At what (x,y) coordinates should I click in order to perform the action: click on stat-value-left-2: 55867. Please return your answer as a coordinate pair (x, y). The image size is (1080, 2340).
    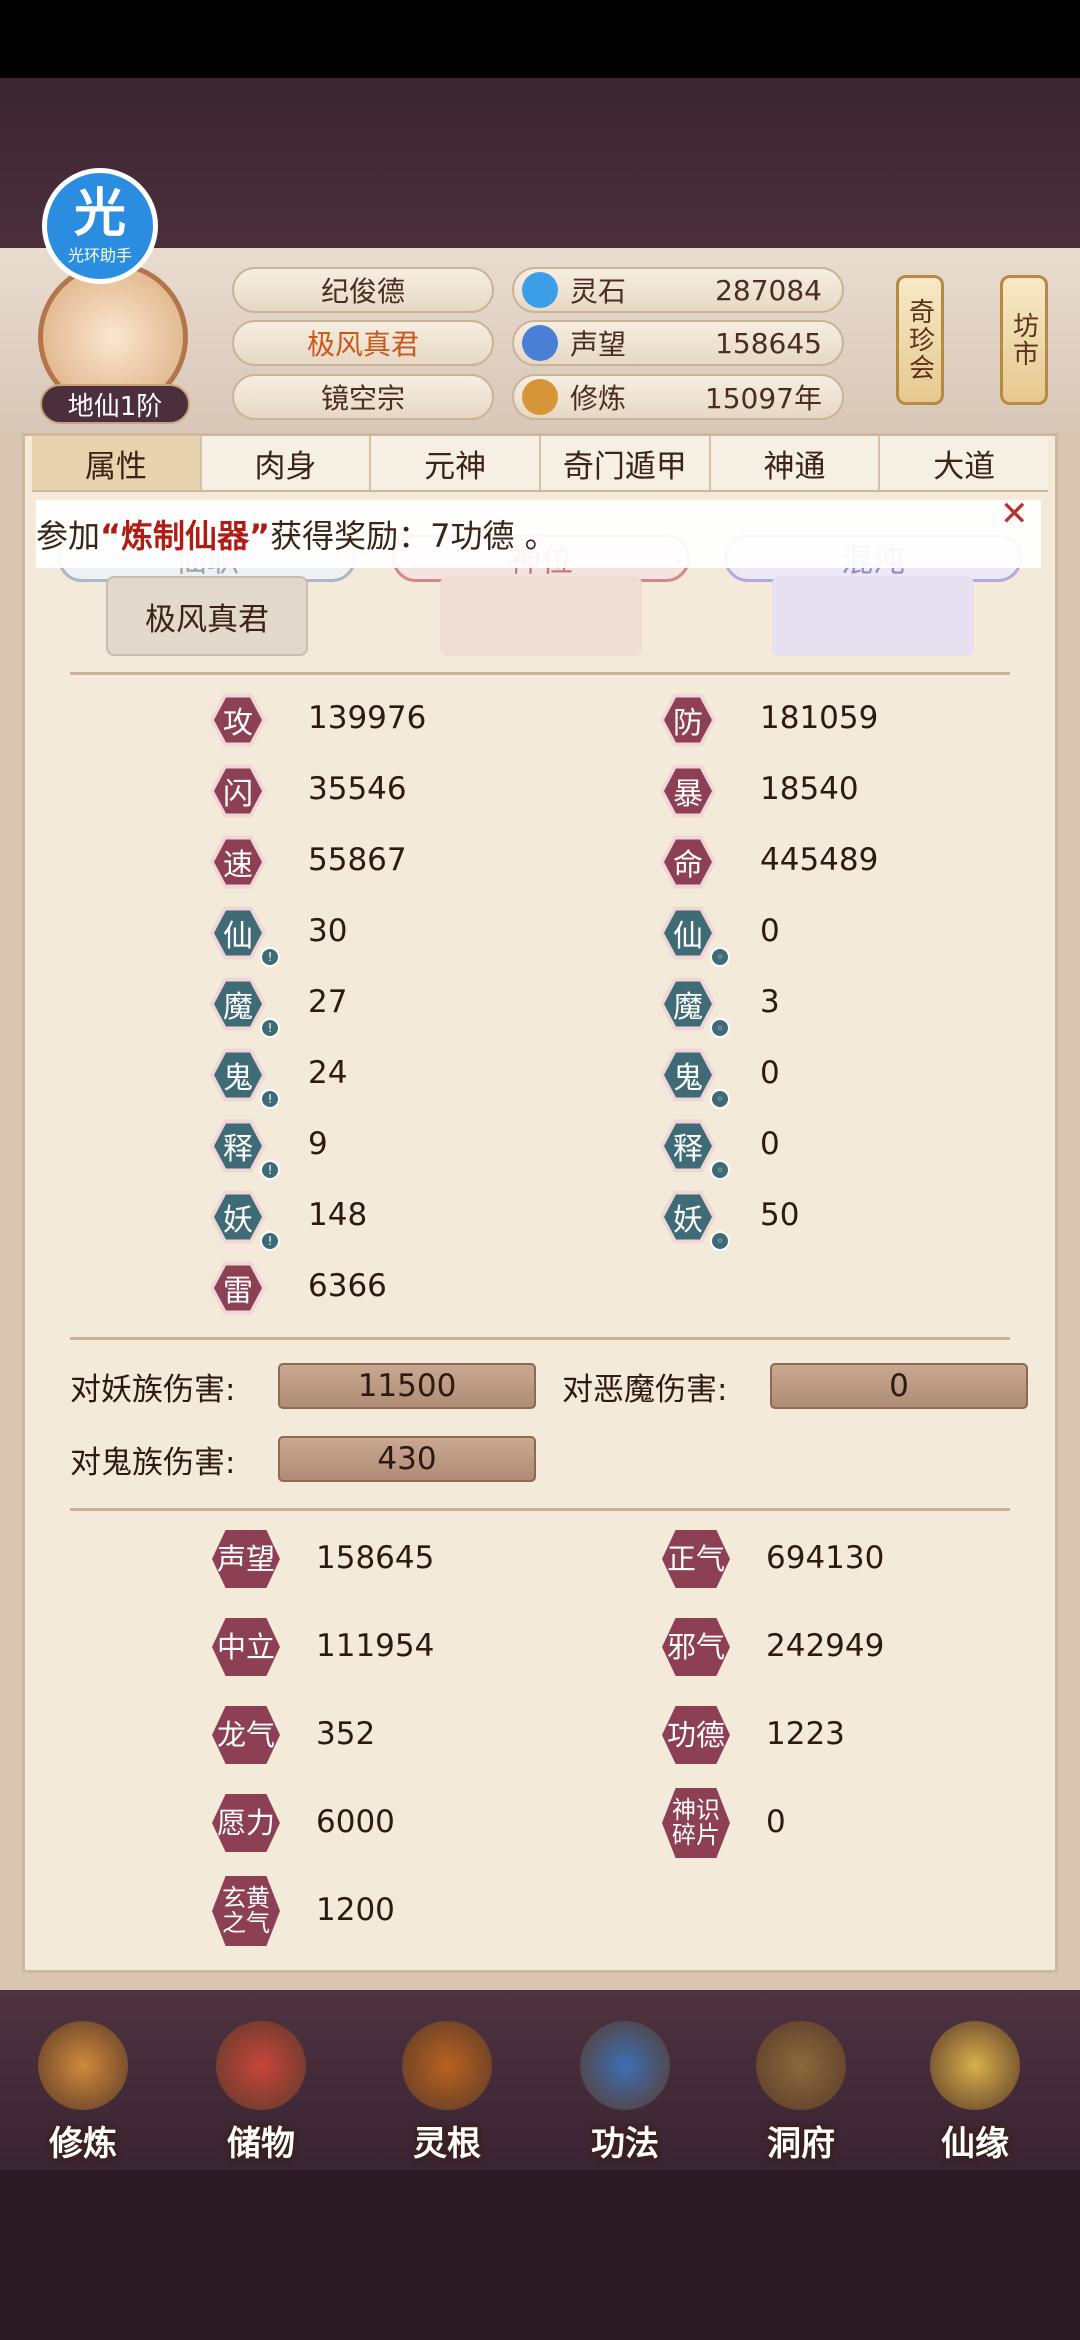
    Looking at the image, I should click on (357, 860).